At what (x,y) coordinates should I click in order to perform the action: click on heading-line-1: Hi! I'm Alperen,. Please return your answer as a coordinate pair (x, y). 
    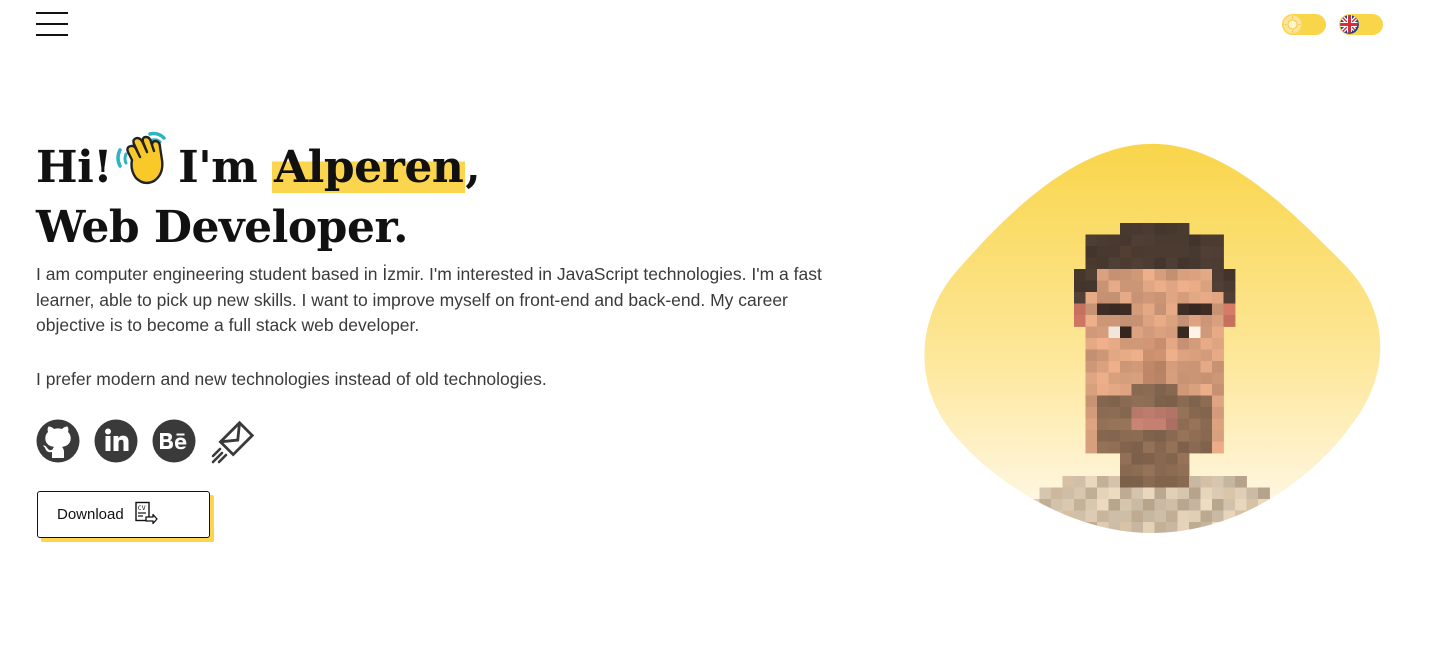
    Looking at the image, I should click on (386, 165).